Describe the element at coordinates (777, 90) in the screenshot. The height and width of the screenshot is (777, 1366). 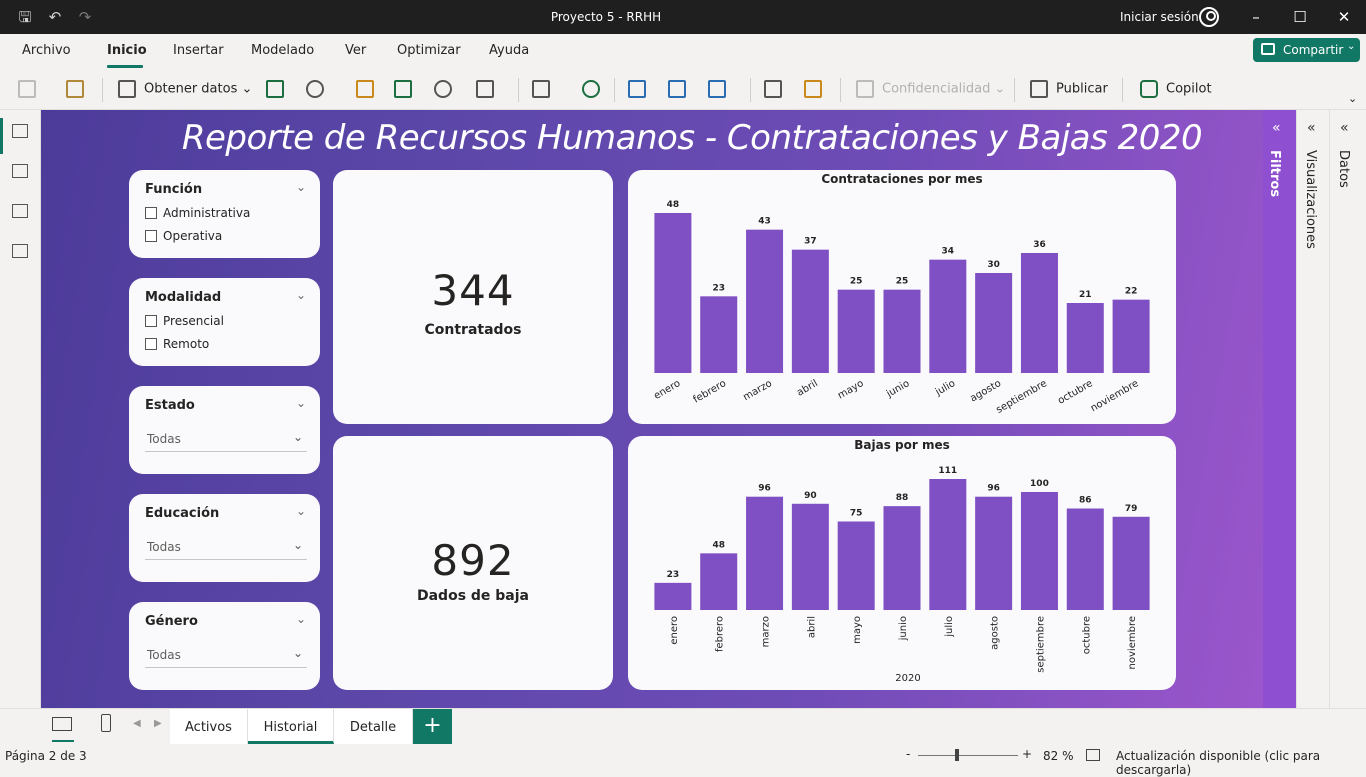
I see `new-measure-button` at that location.